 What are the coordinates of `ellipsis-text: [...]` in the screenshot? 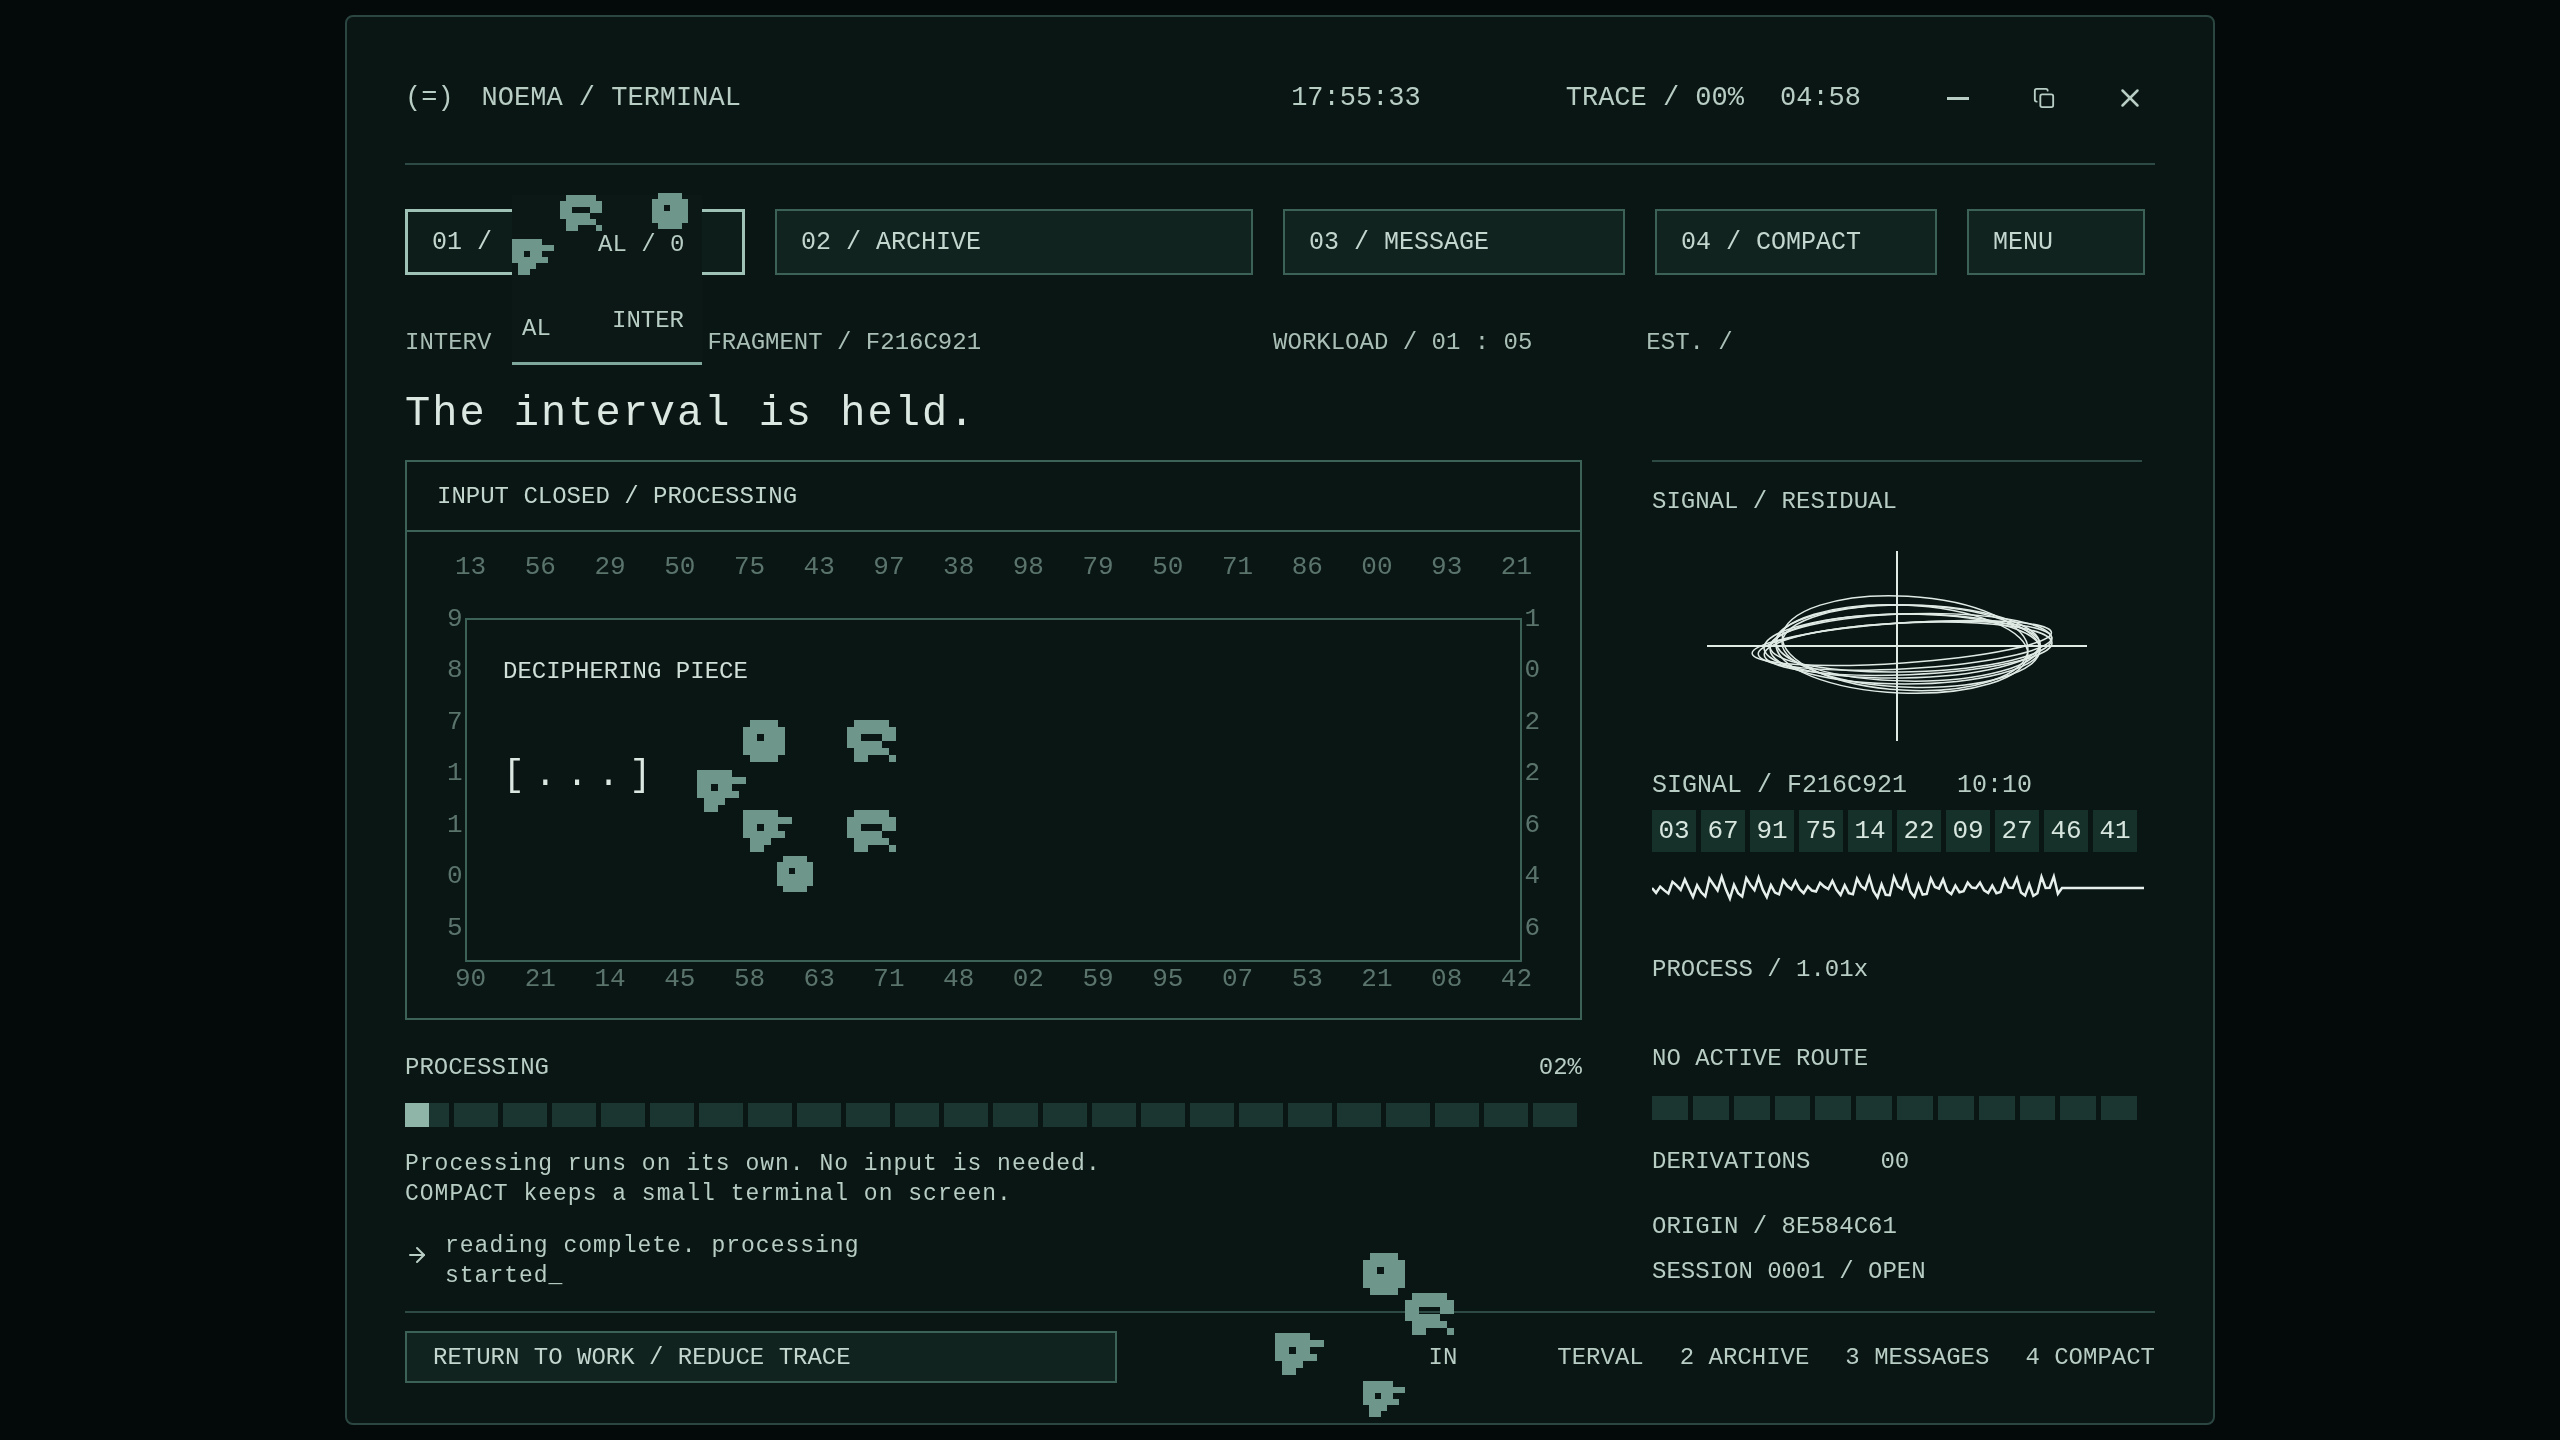 It's located at (582, 775).